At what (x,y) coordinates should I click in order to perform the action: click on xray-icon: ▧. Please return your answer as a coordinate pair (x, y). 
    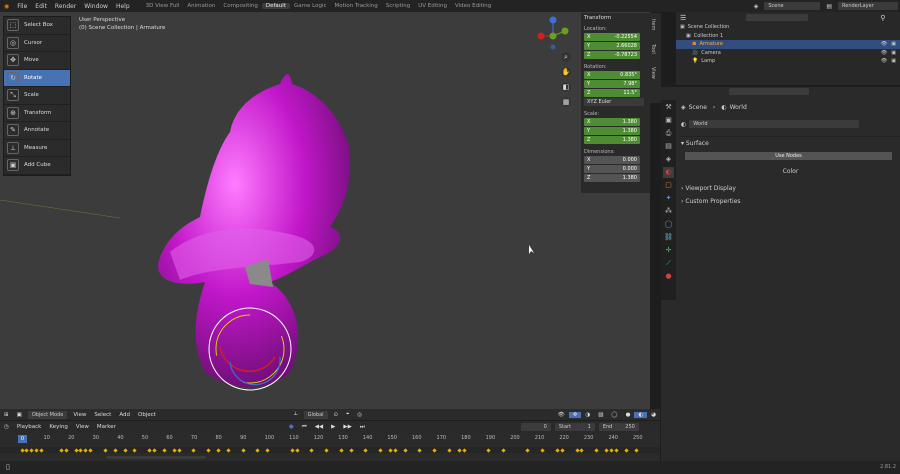
    Looking at the image, I should click on (600, 415).